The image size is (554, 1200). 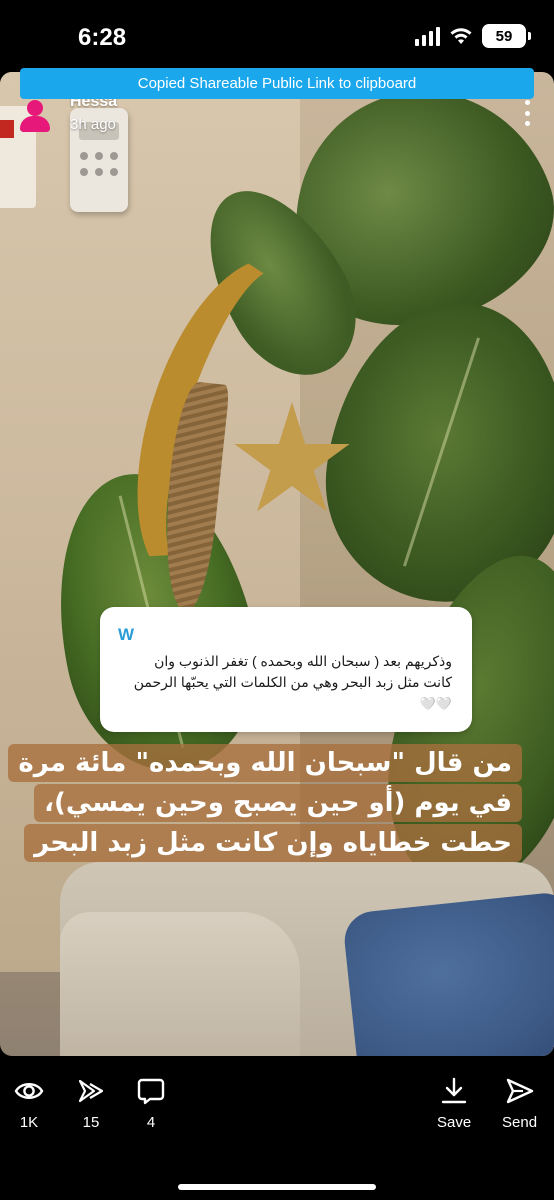 I want to click on replays-count: 15, so click(x=91, y=1122).